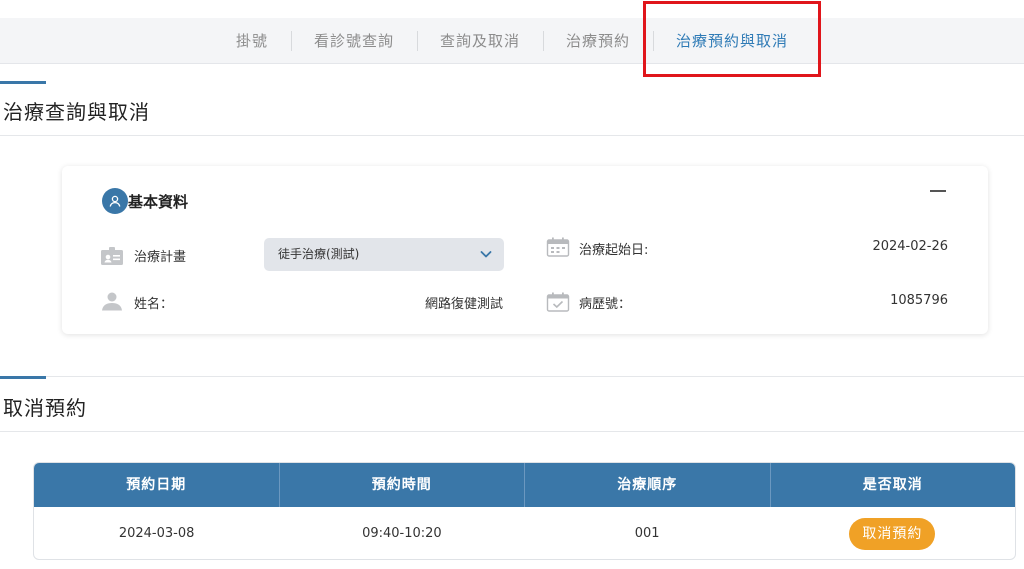  I want to click on tab-query-and-cancel: 查詢及取消, so click(479, 41).